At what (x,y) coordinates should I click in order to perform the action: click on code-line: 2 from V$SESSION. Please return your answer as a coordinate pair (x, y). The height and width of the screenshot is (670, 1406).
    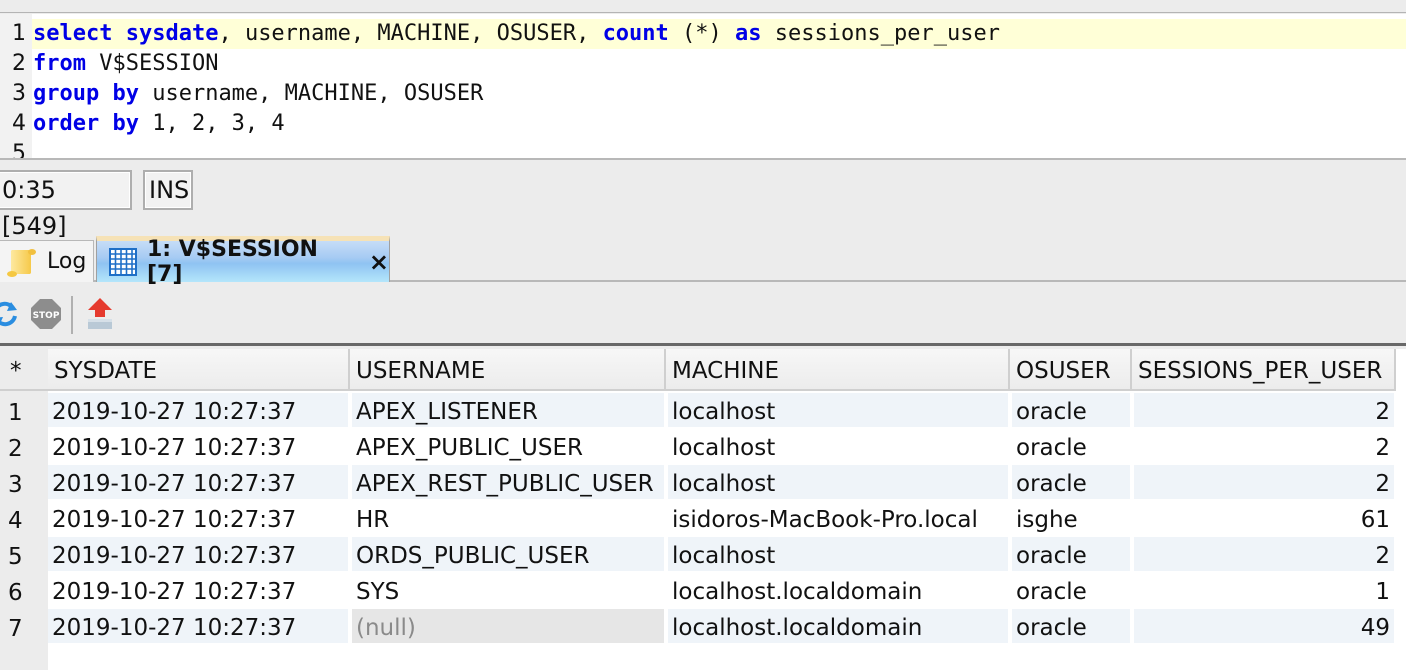
    Looking at the image, I should click on (703, 64).